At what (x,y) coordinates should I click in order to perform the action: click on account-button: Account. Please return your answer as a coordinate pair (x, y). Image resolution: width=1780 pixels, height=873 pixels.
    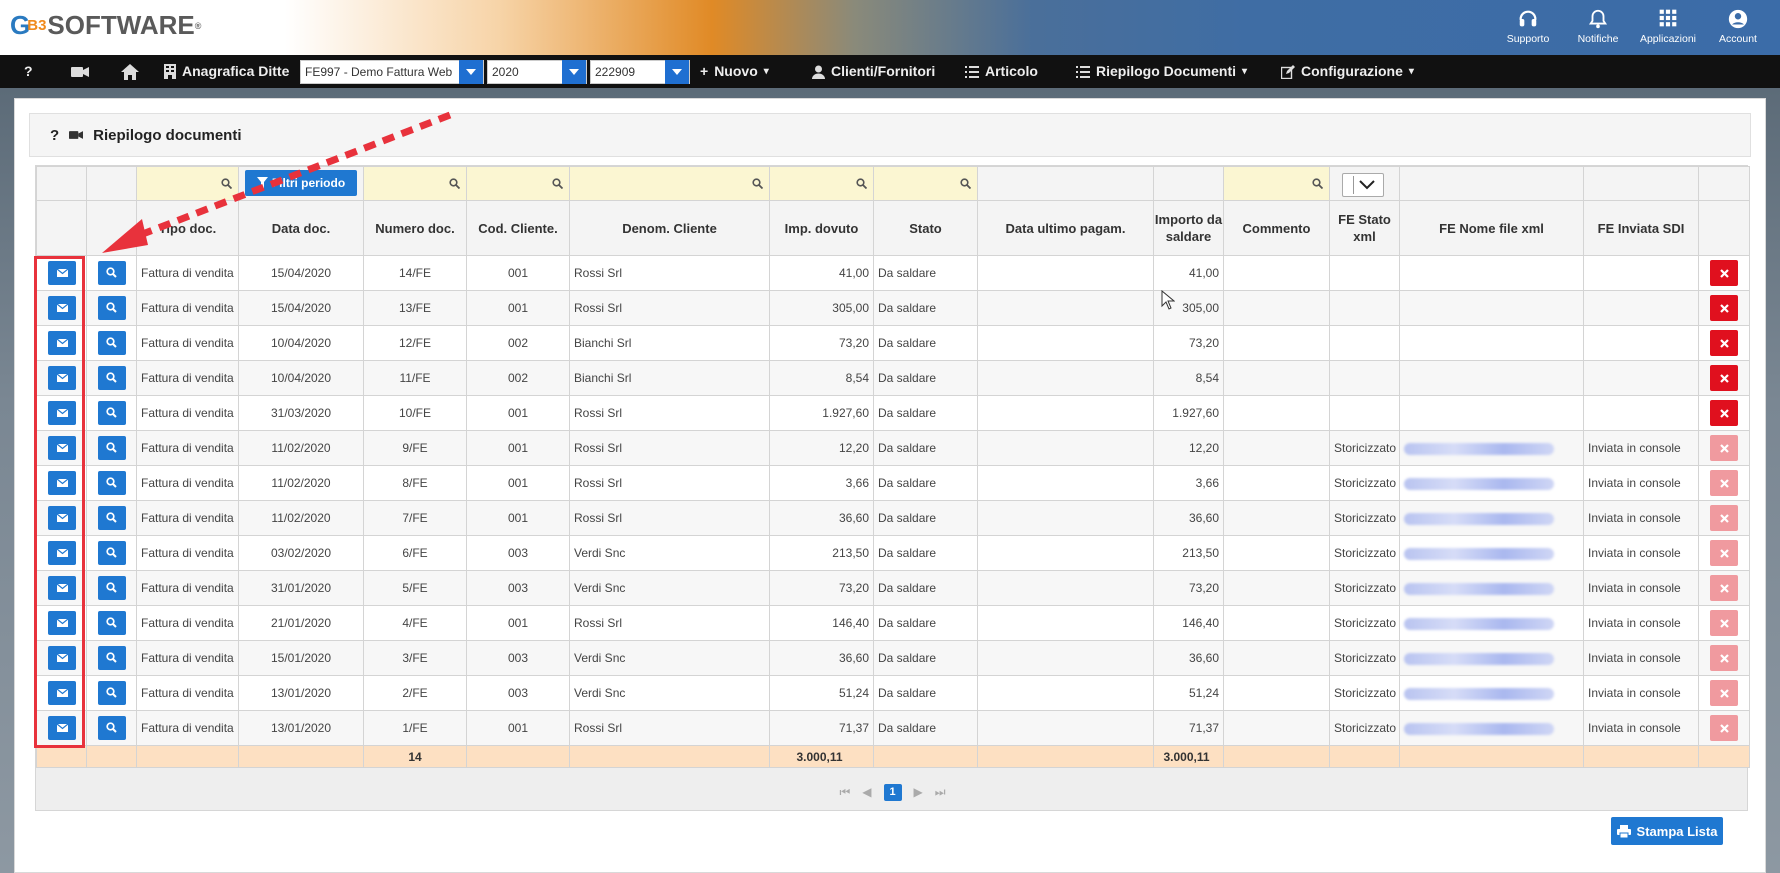
    Looking at the image, I should click on (1738, 26).